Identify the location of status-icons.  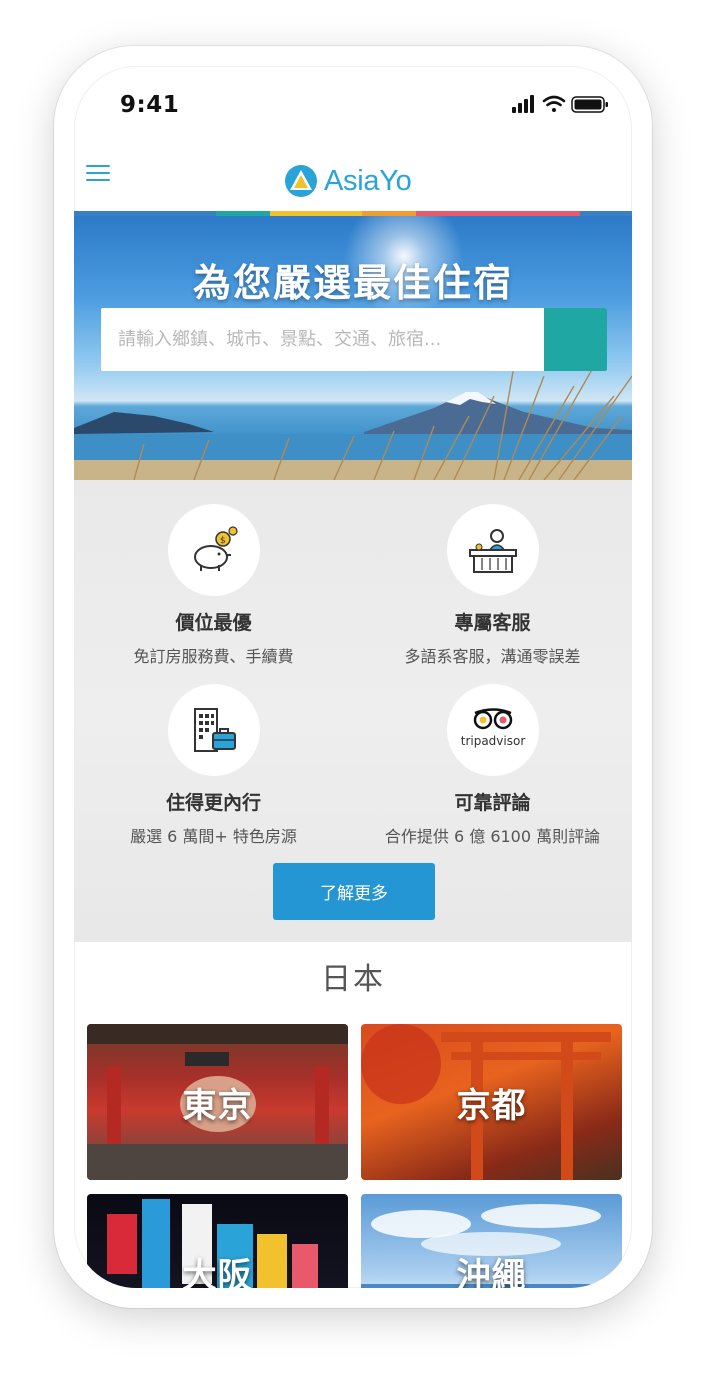
(562, 104).